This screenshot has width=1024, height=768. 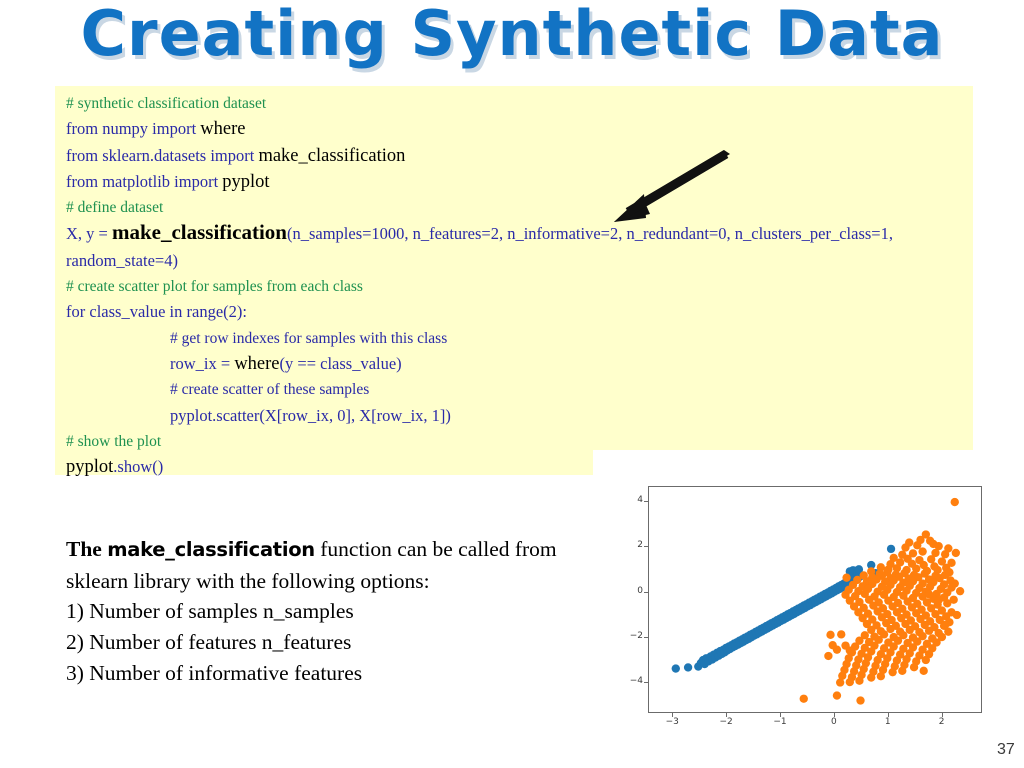 I want to click on x-axis-tick-label: −2, so click(x=726, y=722).